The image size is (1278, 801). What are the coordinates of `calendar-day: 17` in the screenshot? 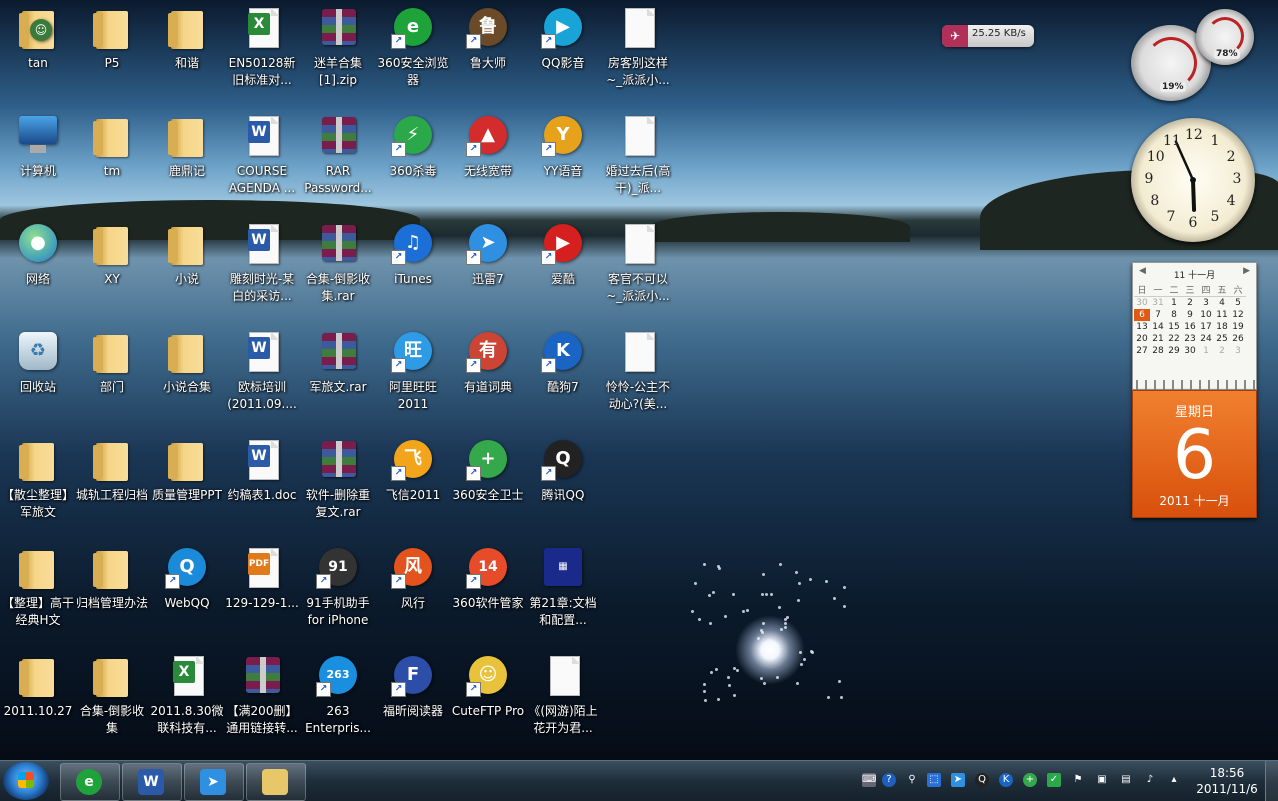 It's located at (1206, 327).